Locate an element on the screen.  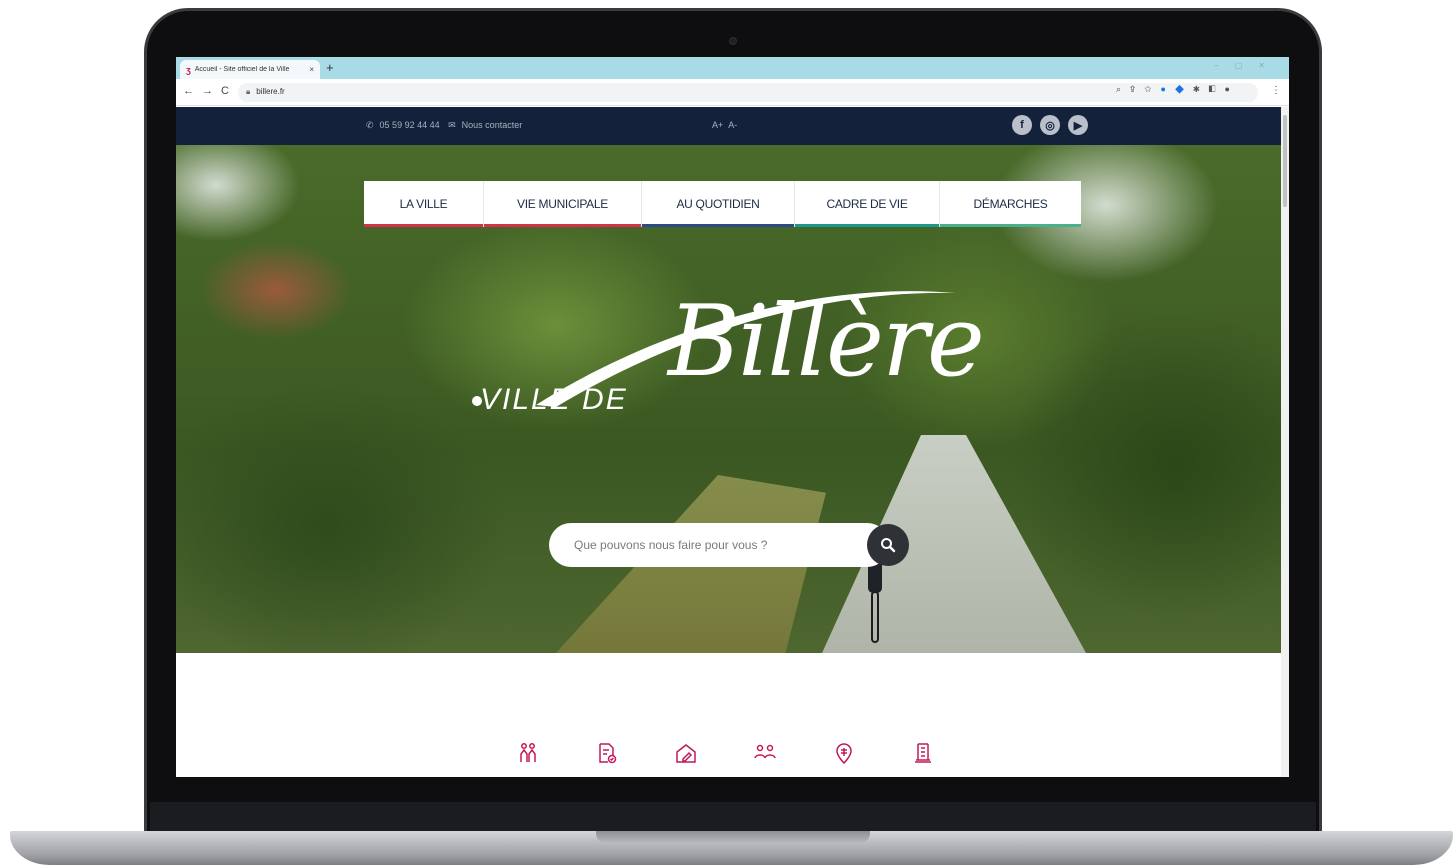
instagram-icon: ◎ is located at coordinates (1050, 125).